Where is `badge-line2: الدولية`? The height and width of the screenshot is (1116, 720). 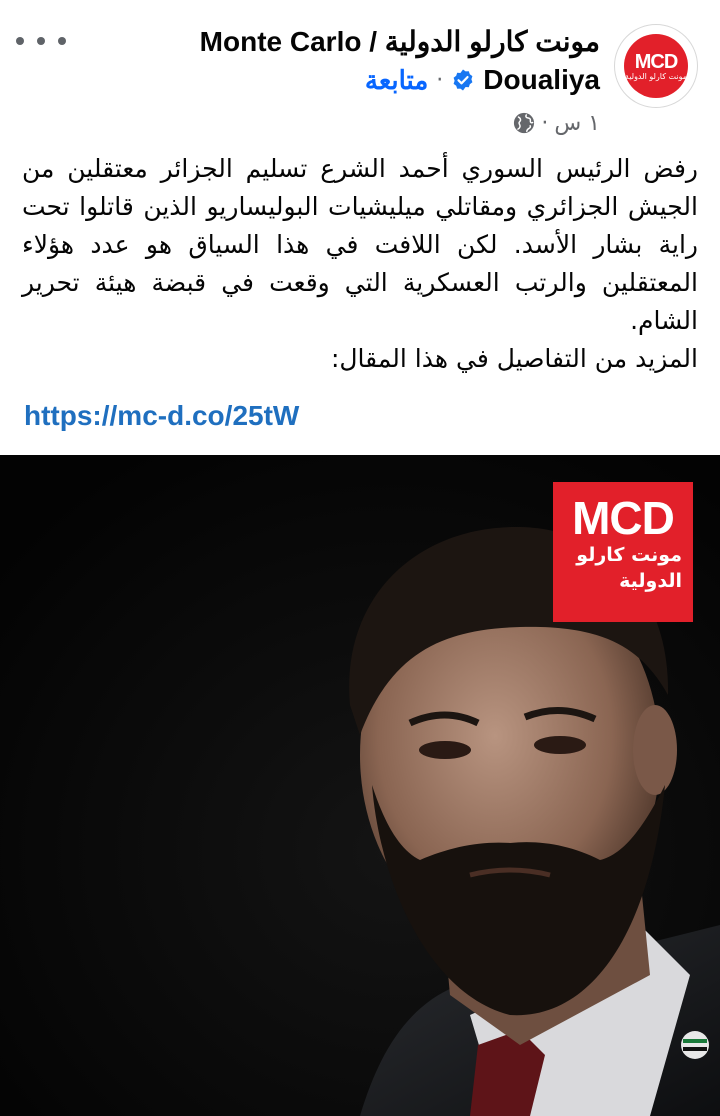
badge-line2: الدولية is located at coordinates (650, 581).